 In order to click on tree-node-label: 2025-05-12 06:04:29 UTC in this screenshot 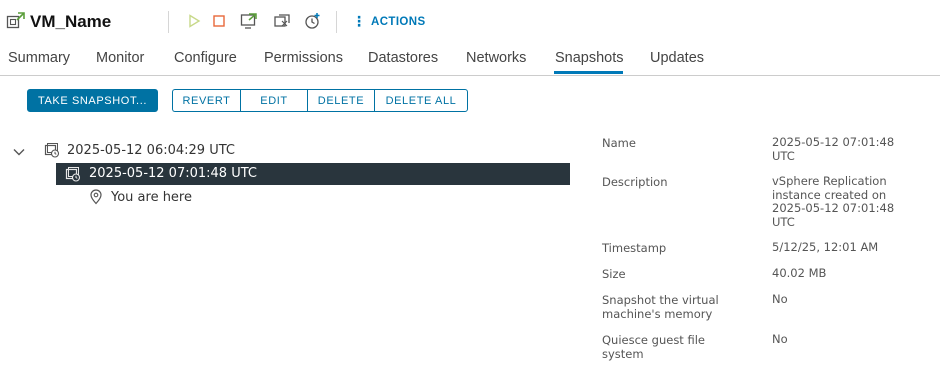, I will do `click(151, 150)`.